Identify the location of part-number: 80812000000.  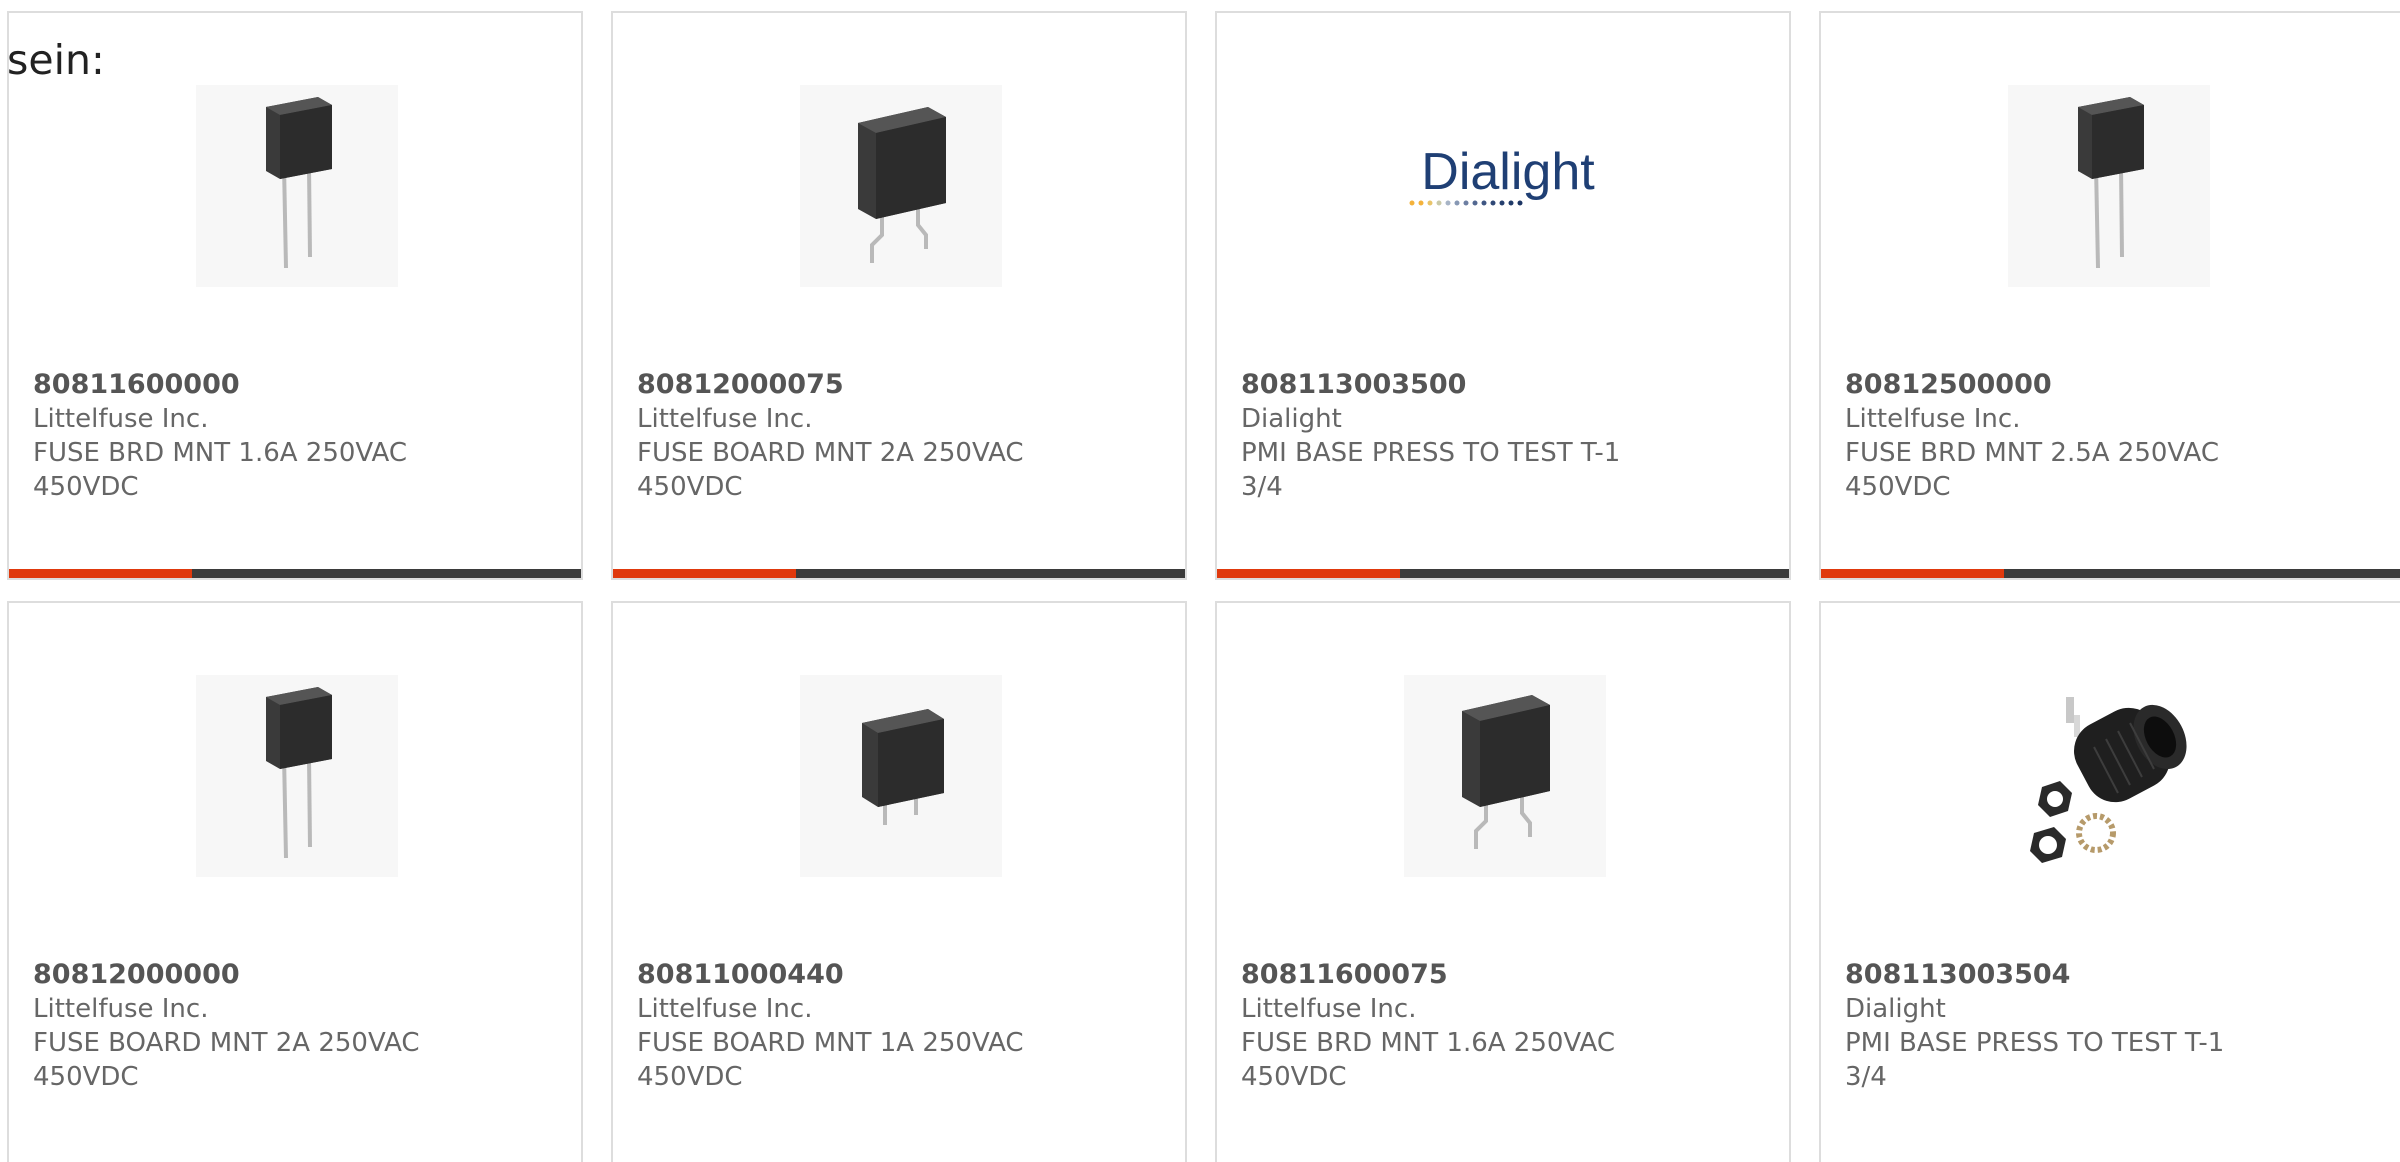
(293, 975).